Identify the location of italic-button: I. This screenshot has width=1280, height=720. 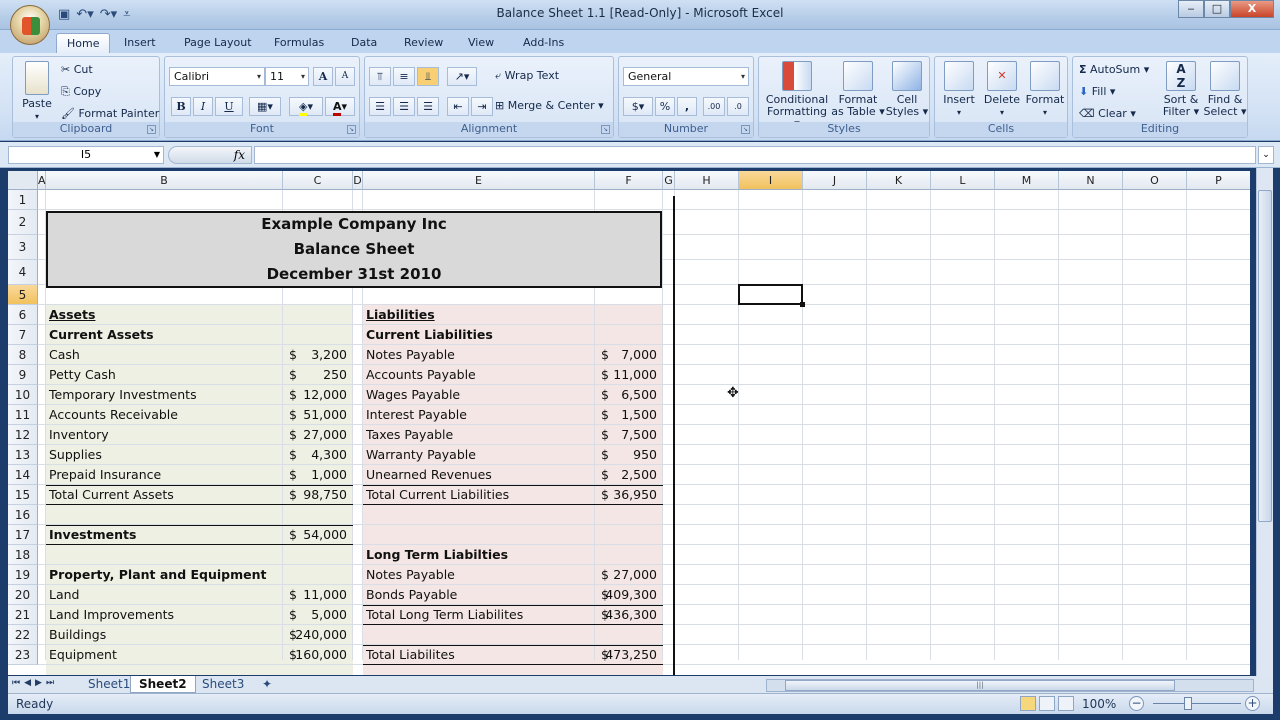
(203, 106).